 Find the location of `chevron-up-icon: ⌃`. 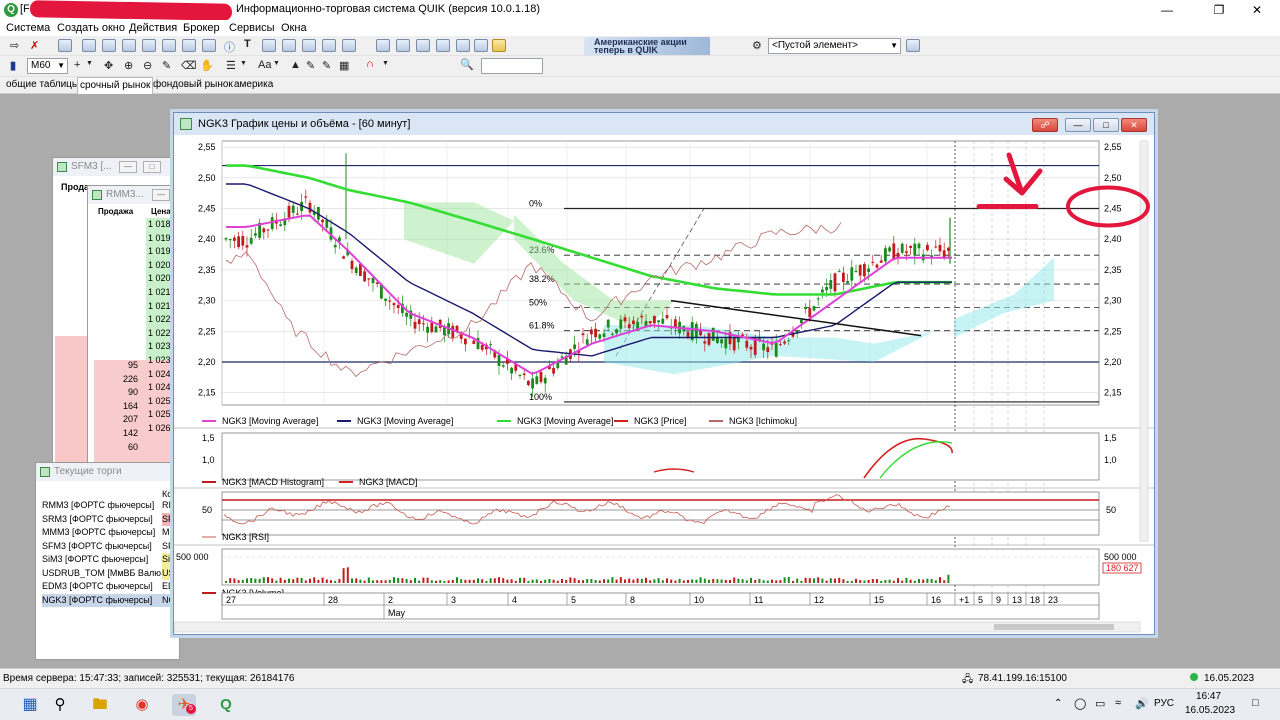

chevron-up-icon: ⌃ is located at coordinates (1058, 703).